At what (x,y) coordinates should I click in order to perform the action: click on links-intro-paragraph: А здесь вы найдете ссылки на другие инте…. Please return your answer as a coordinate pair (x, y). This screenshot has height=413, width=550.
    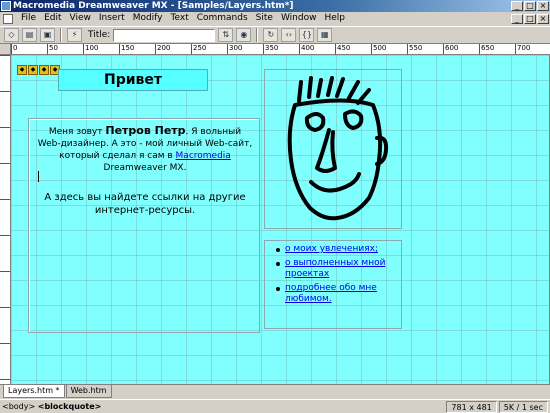
    Looking at the image, I should click on (145, 204).